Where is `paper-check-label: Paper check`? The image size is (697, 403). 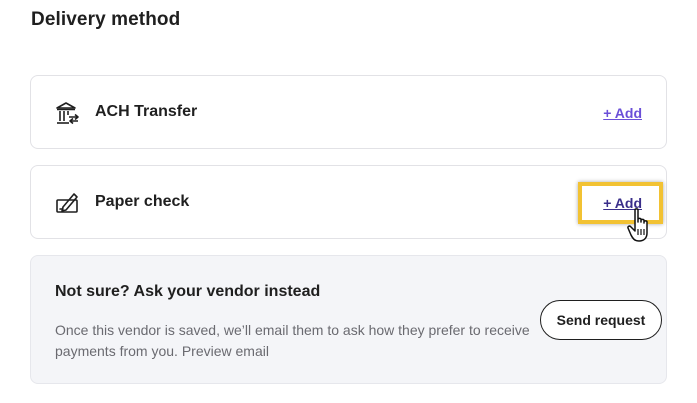 paper-check-label: Paper check is located at coordinates (142, 201).